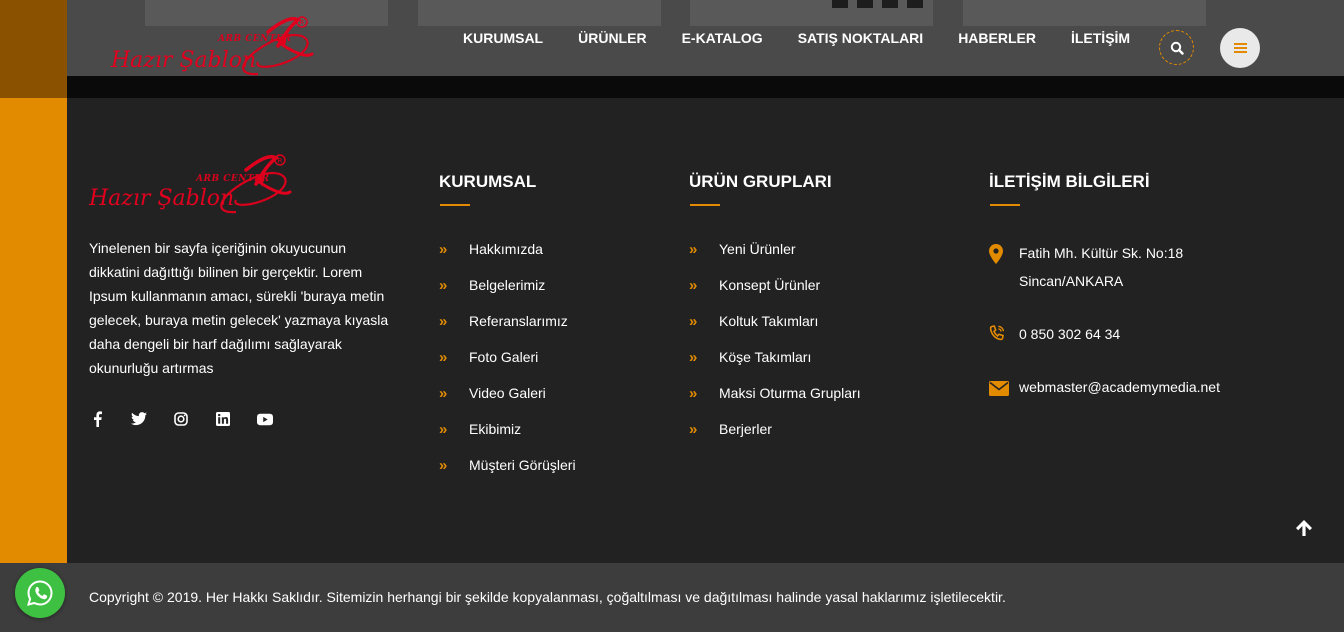 This screenshot has height=632, width=1344. Describe the element at coordinates (722, 38) in the screenshot. I see `nav-e-katalog: E-KATALOG` at that location.